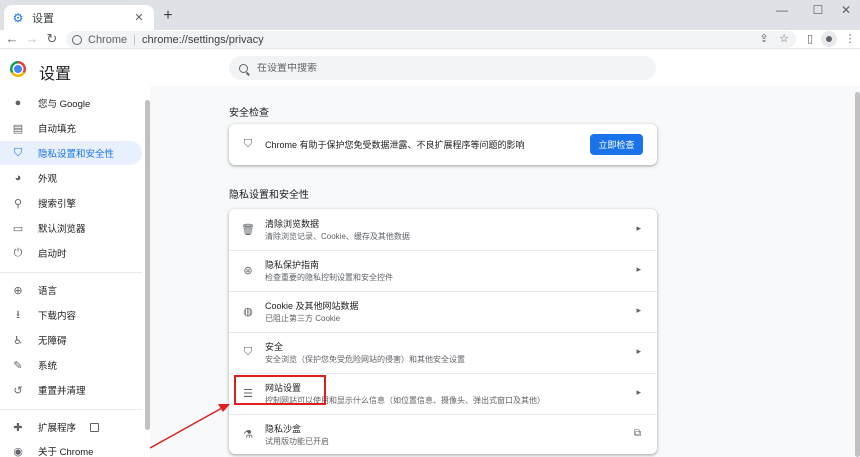 Image resolution: width=860 pixels, height=457 pixels. I want to click on trash-icon: 🗑, so click(248, 230).